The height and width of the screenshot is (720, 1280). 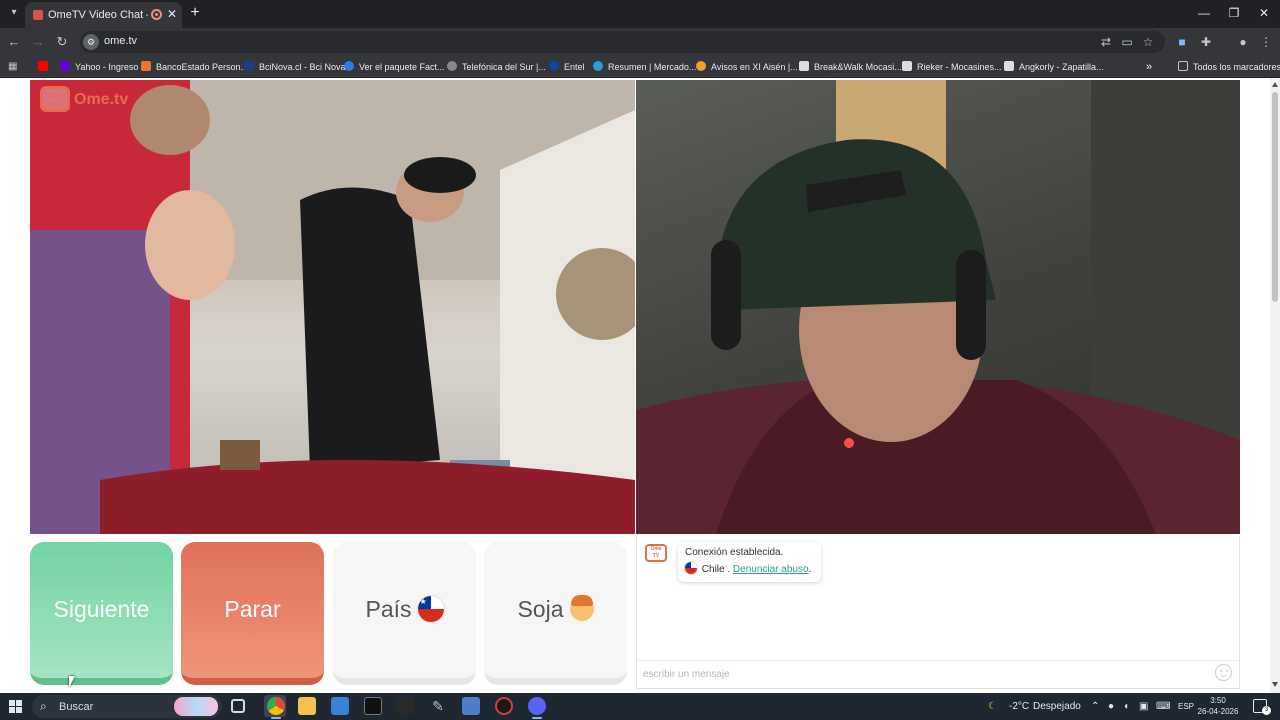 What do you see at coordinates (574, 67) in the screenshot?
I see `bookmark-label: Entel` at bounding box center [574, 67].